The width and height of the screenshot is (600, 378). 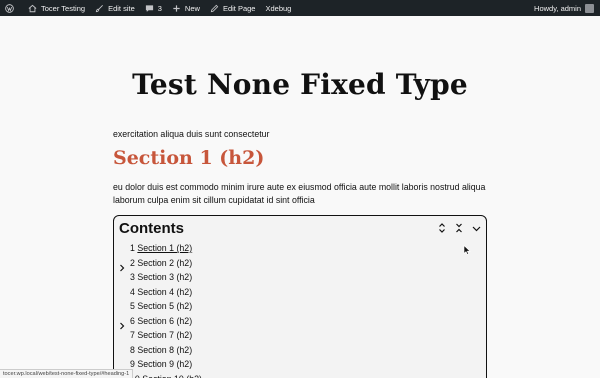 I want to click on plus-icon, so click(x=176, y=8).